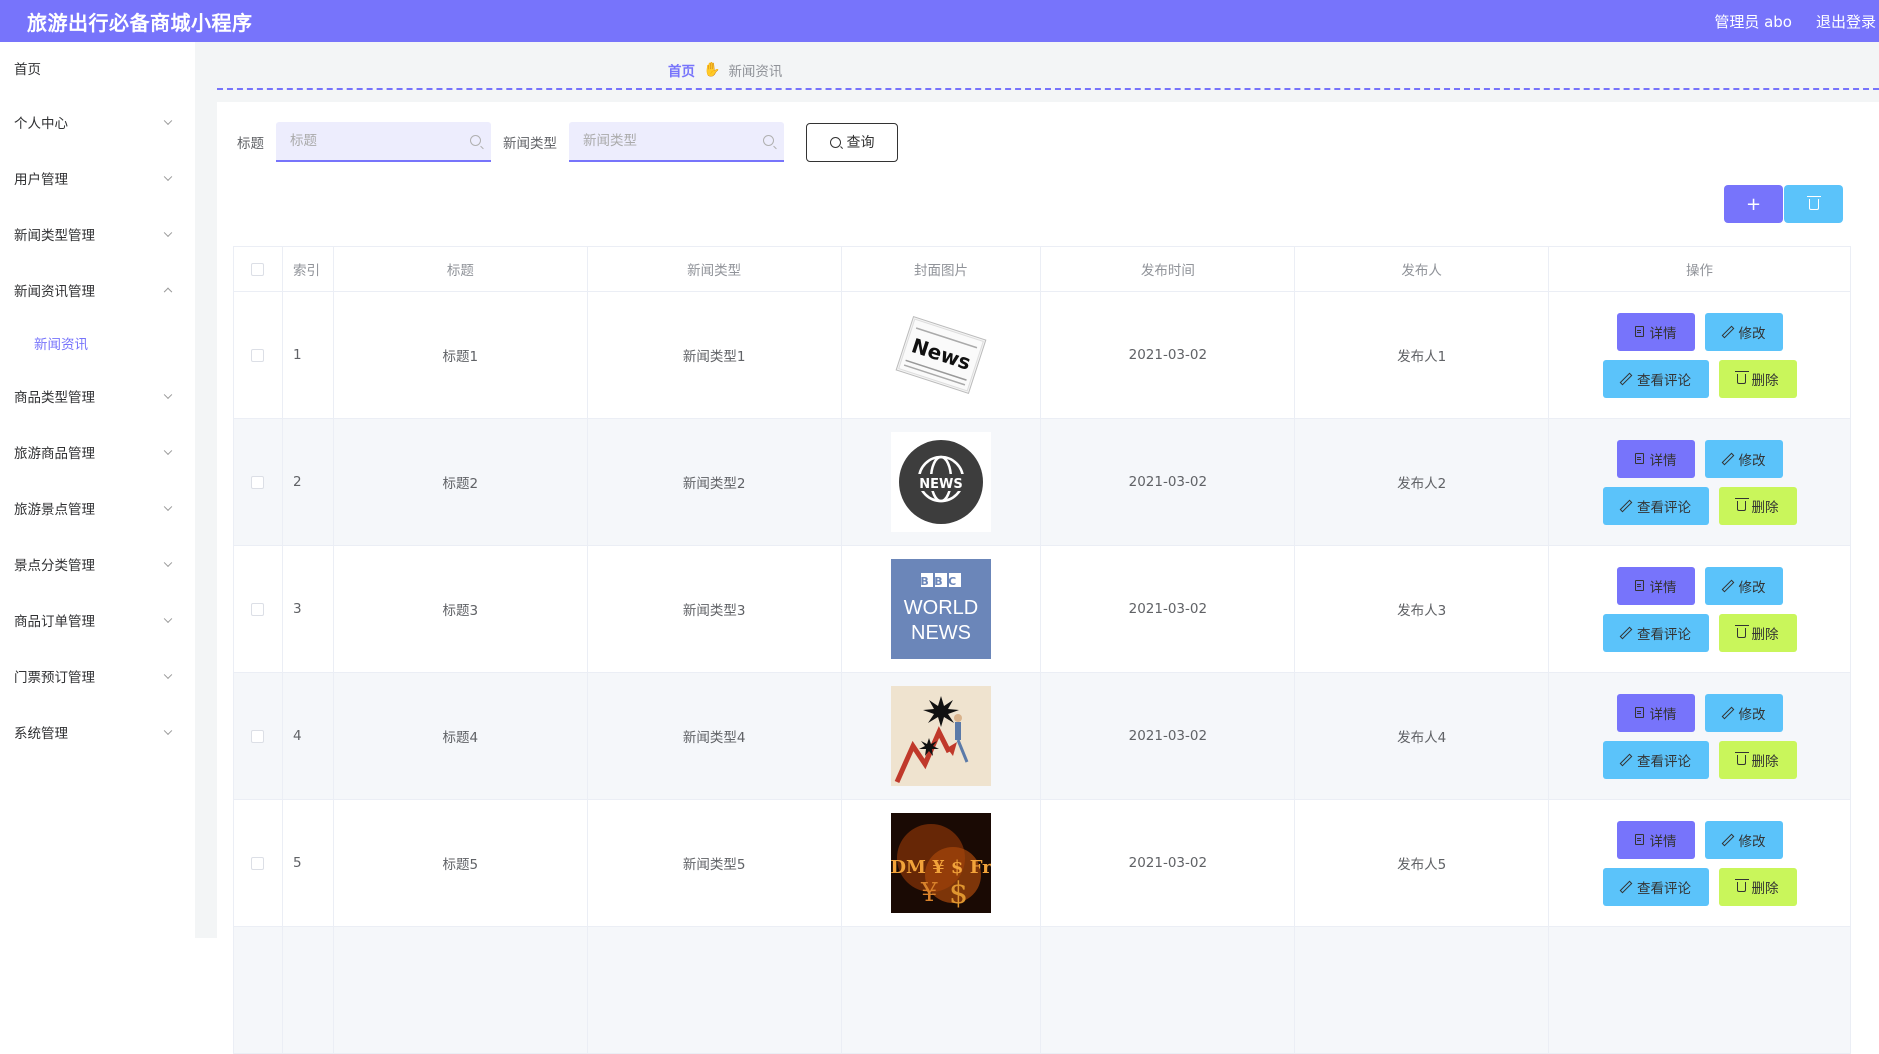 Image resolution: width=1879 pixels, height=1054 pixels. I want to click on top-header: 旅游出行必备商城小程序 管理员 abo 退出登录, so click(939, 21).